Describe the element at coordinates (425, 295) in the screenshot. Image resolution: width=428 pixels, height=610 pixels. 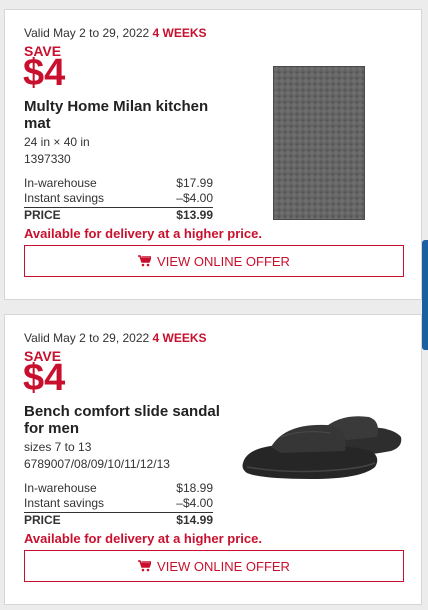
I see `feedback-side-tab` at that location.